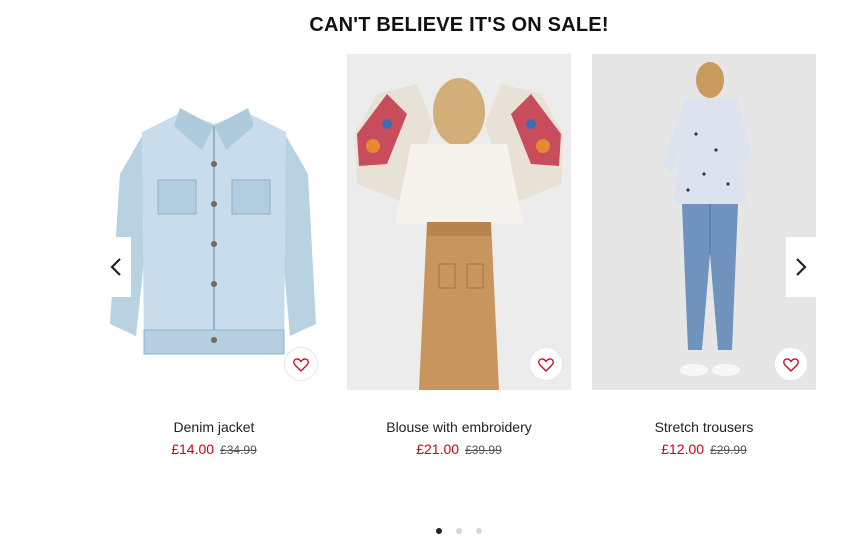 The height and width of the screenshot is (549, 855). I want to click on pagination-dots, so click(427, 531).